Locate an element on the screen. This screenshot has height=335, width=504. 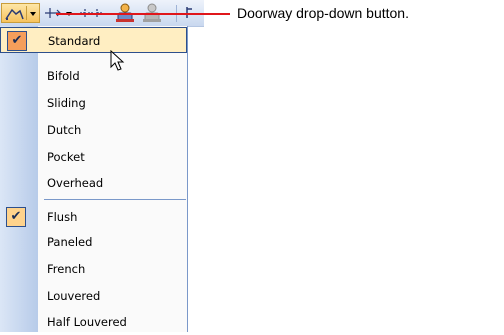
menu-item-label: Standard is located at coordinates (74, 41).